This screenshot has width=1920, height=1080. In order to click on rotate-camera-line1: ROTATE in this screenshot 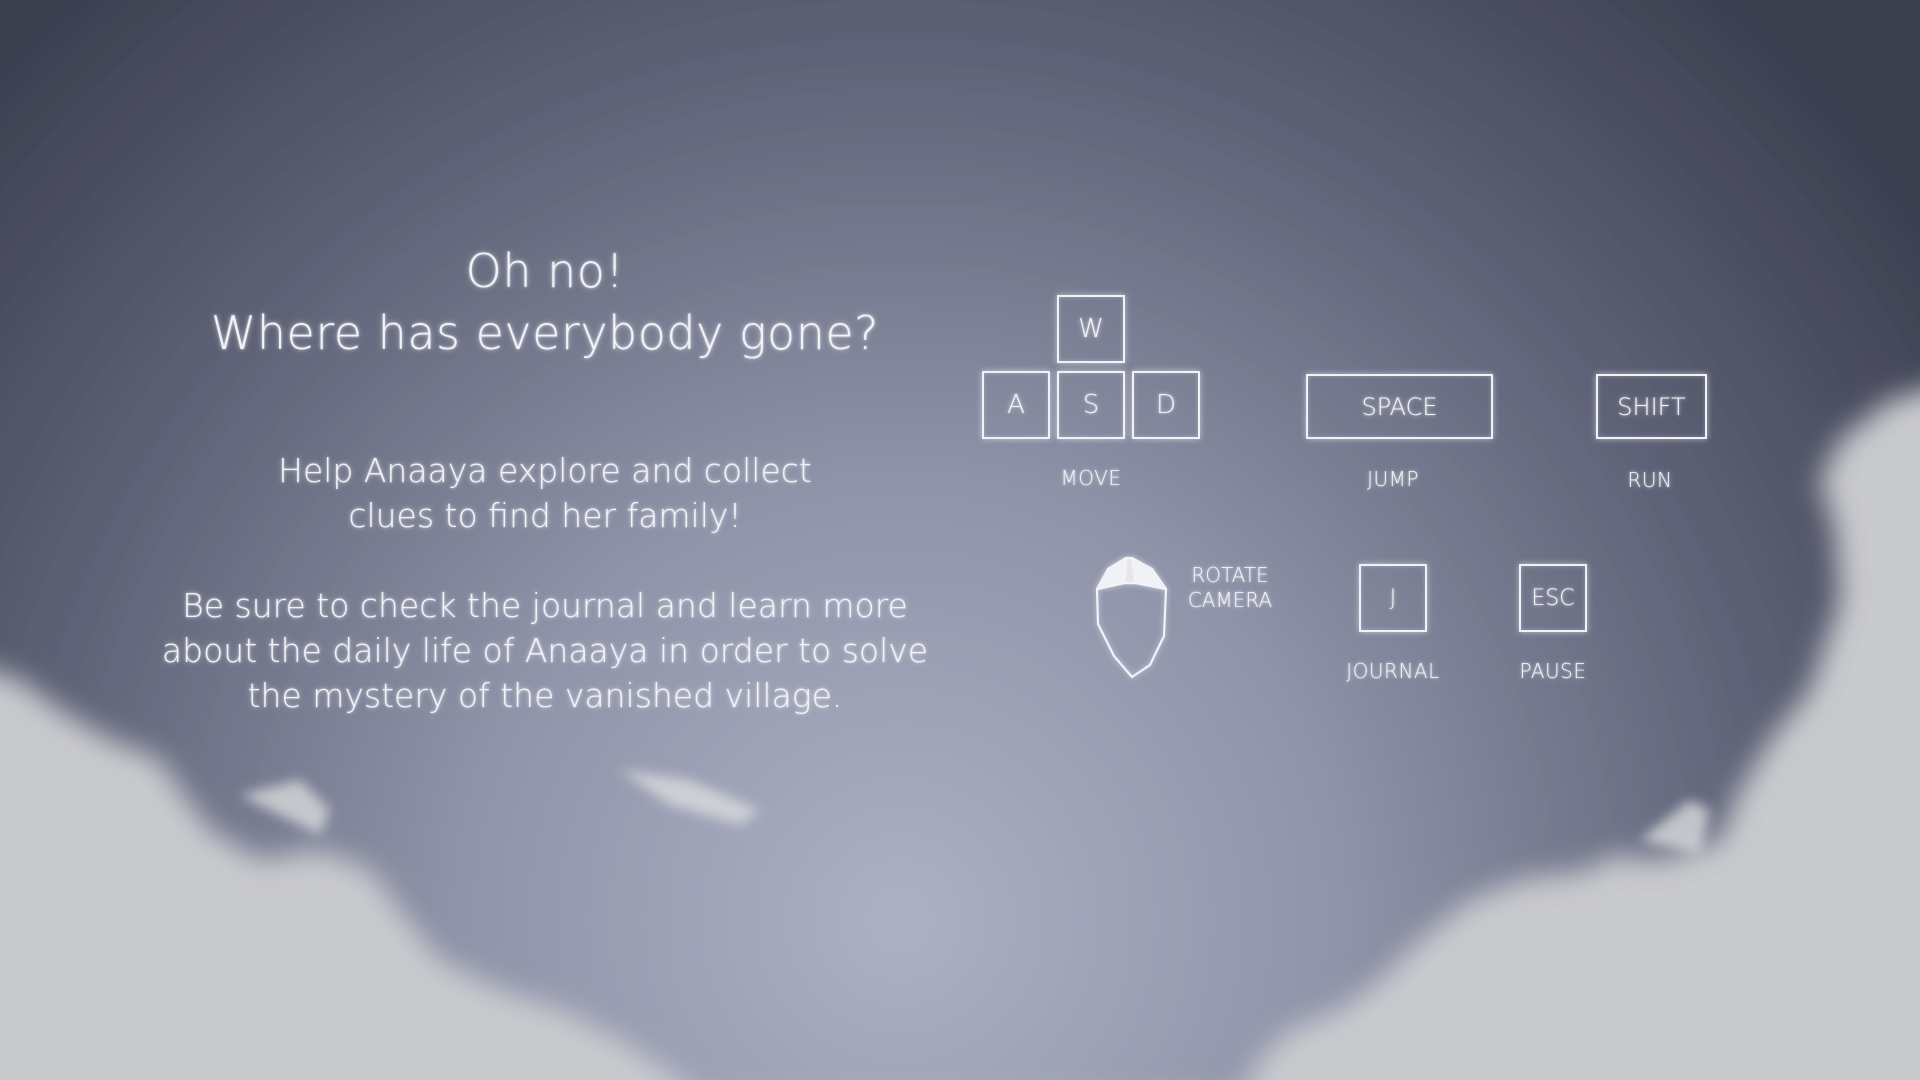, I will do `click(1230, 575)`.